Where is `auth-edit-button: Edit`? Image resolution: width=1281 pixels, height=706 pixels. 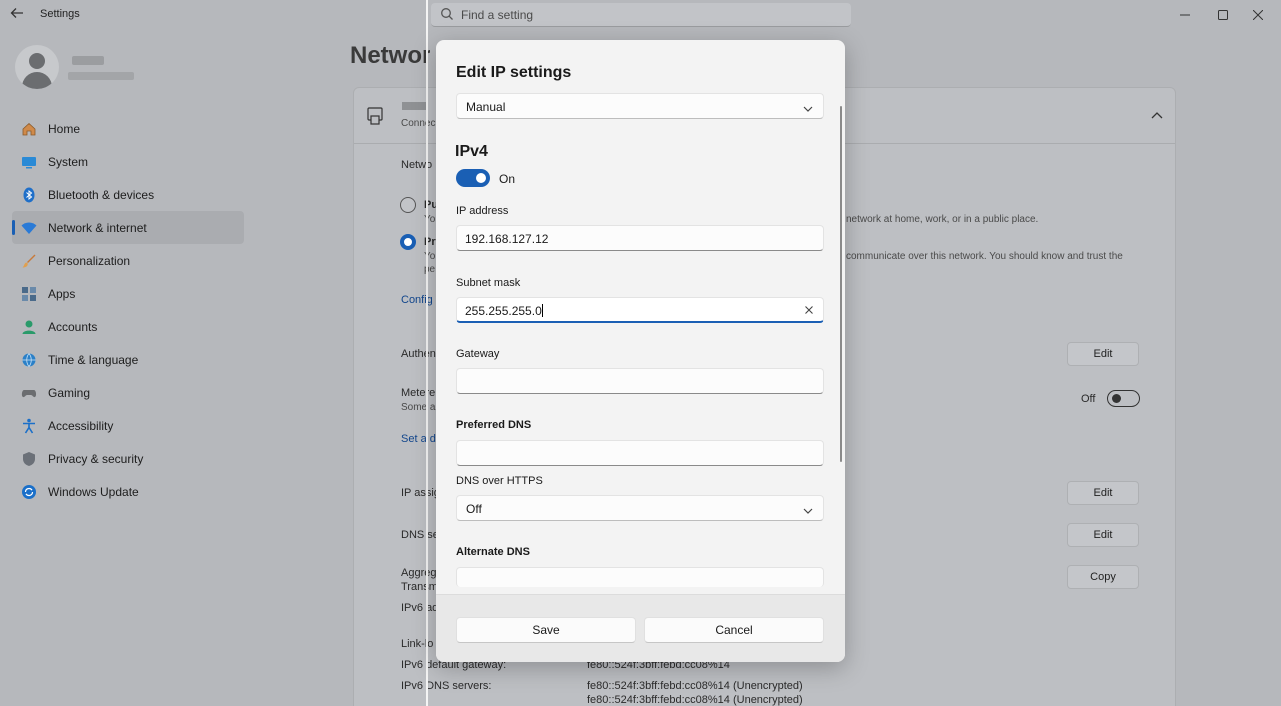 auth-edit-button: Edit is located at coordinates (1103, 354).